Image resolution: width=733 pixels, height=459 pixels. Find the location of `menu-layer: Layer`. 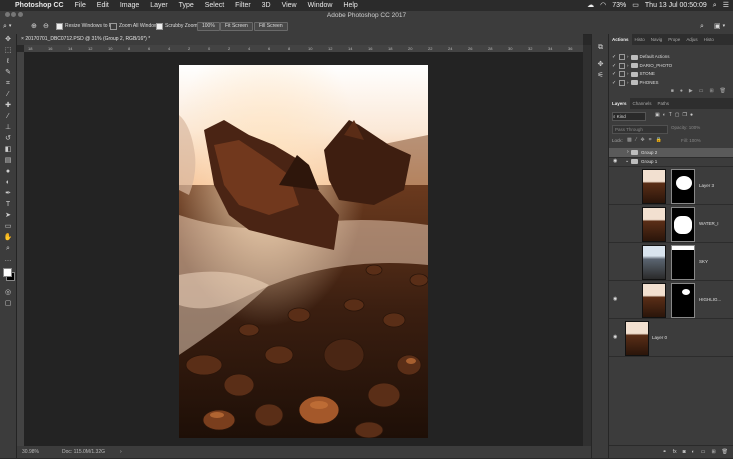

menu-layer: Layer is located at coordinates (159, 5).